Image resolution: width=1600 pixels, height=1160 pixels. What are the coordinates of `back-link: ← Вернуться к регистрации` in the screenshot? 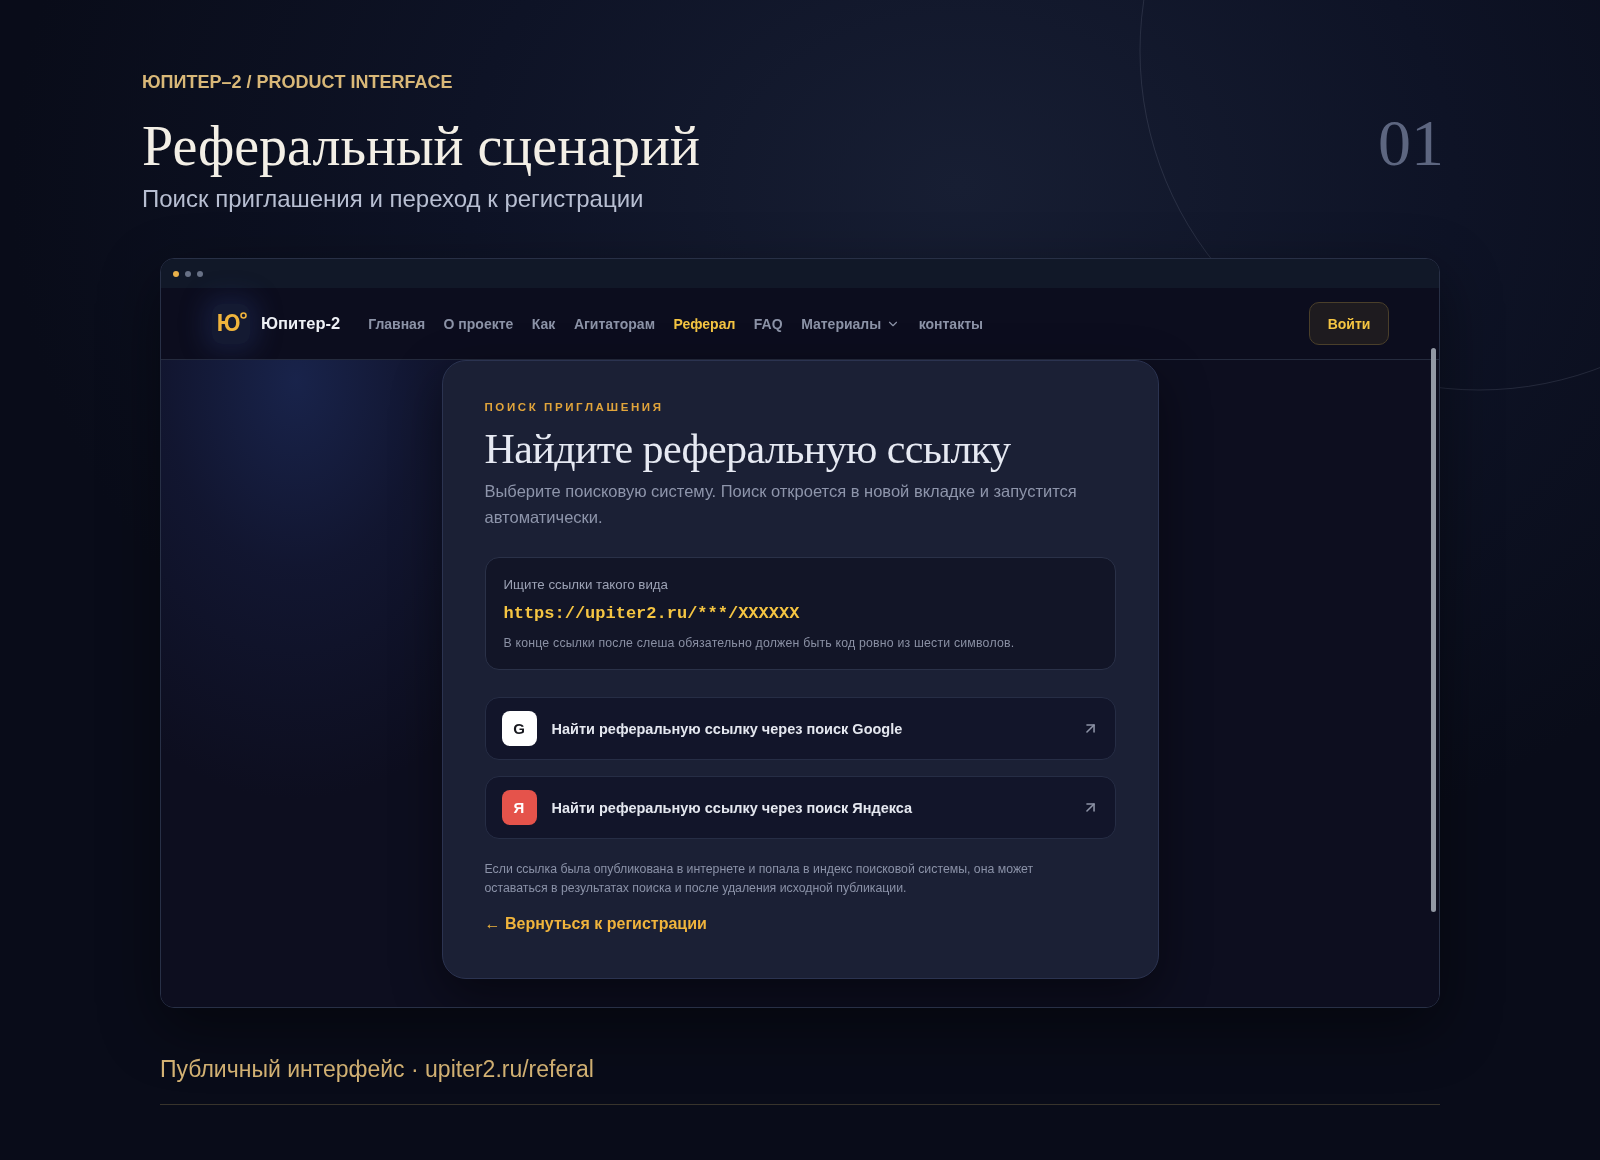 It's located at (595, 924).